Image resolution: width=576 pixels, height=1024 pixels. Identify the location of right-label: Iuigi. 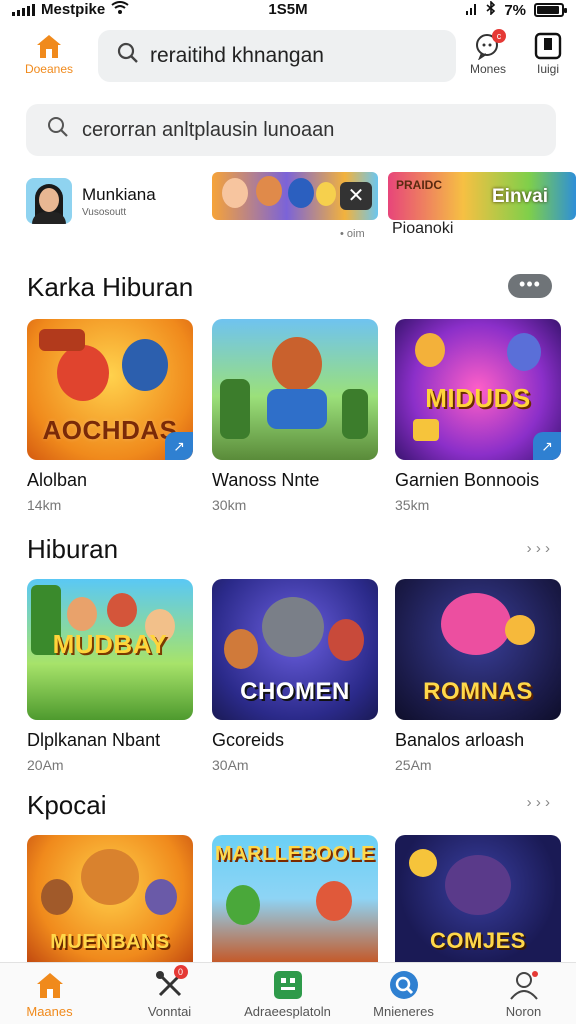
(547, 69).